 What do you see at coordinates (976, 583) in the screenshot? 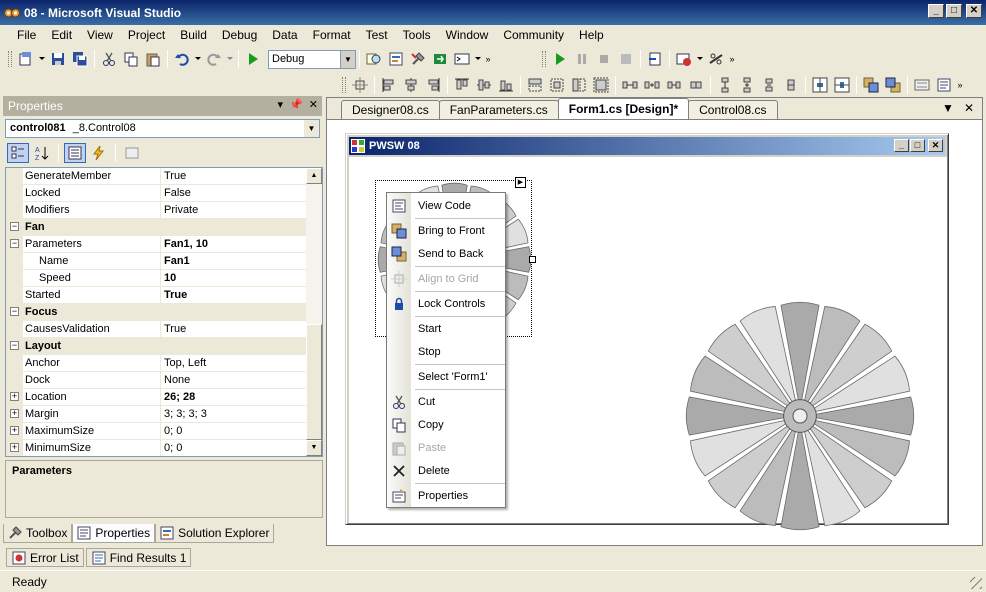
I see `resize-grip-icon` at bounding box center [976, 583].